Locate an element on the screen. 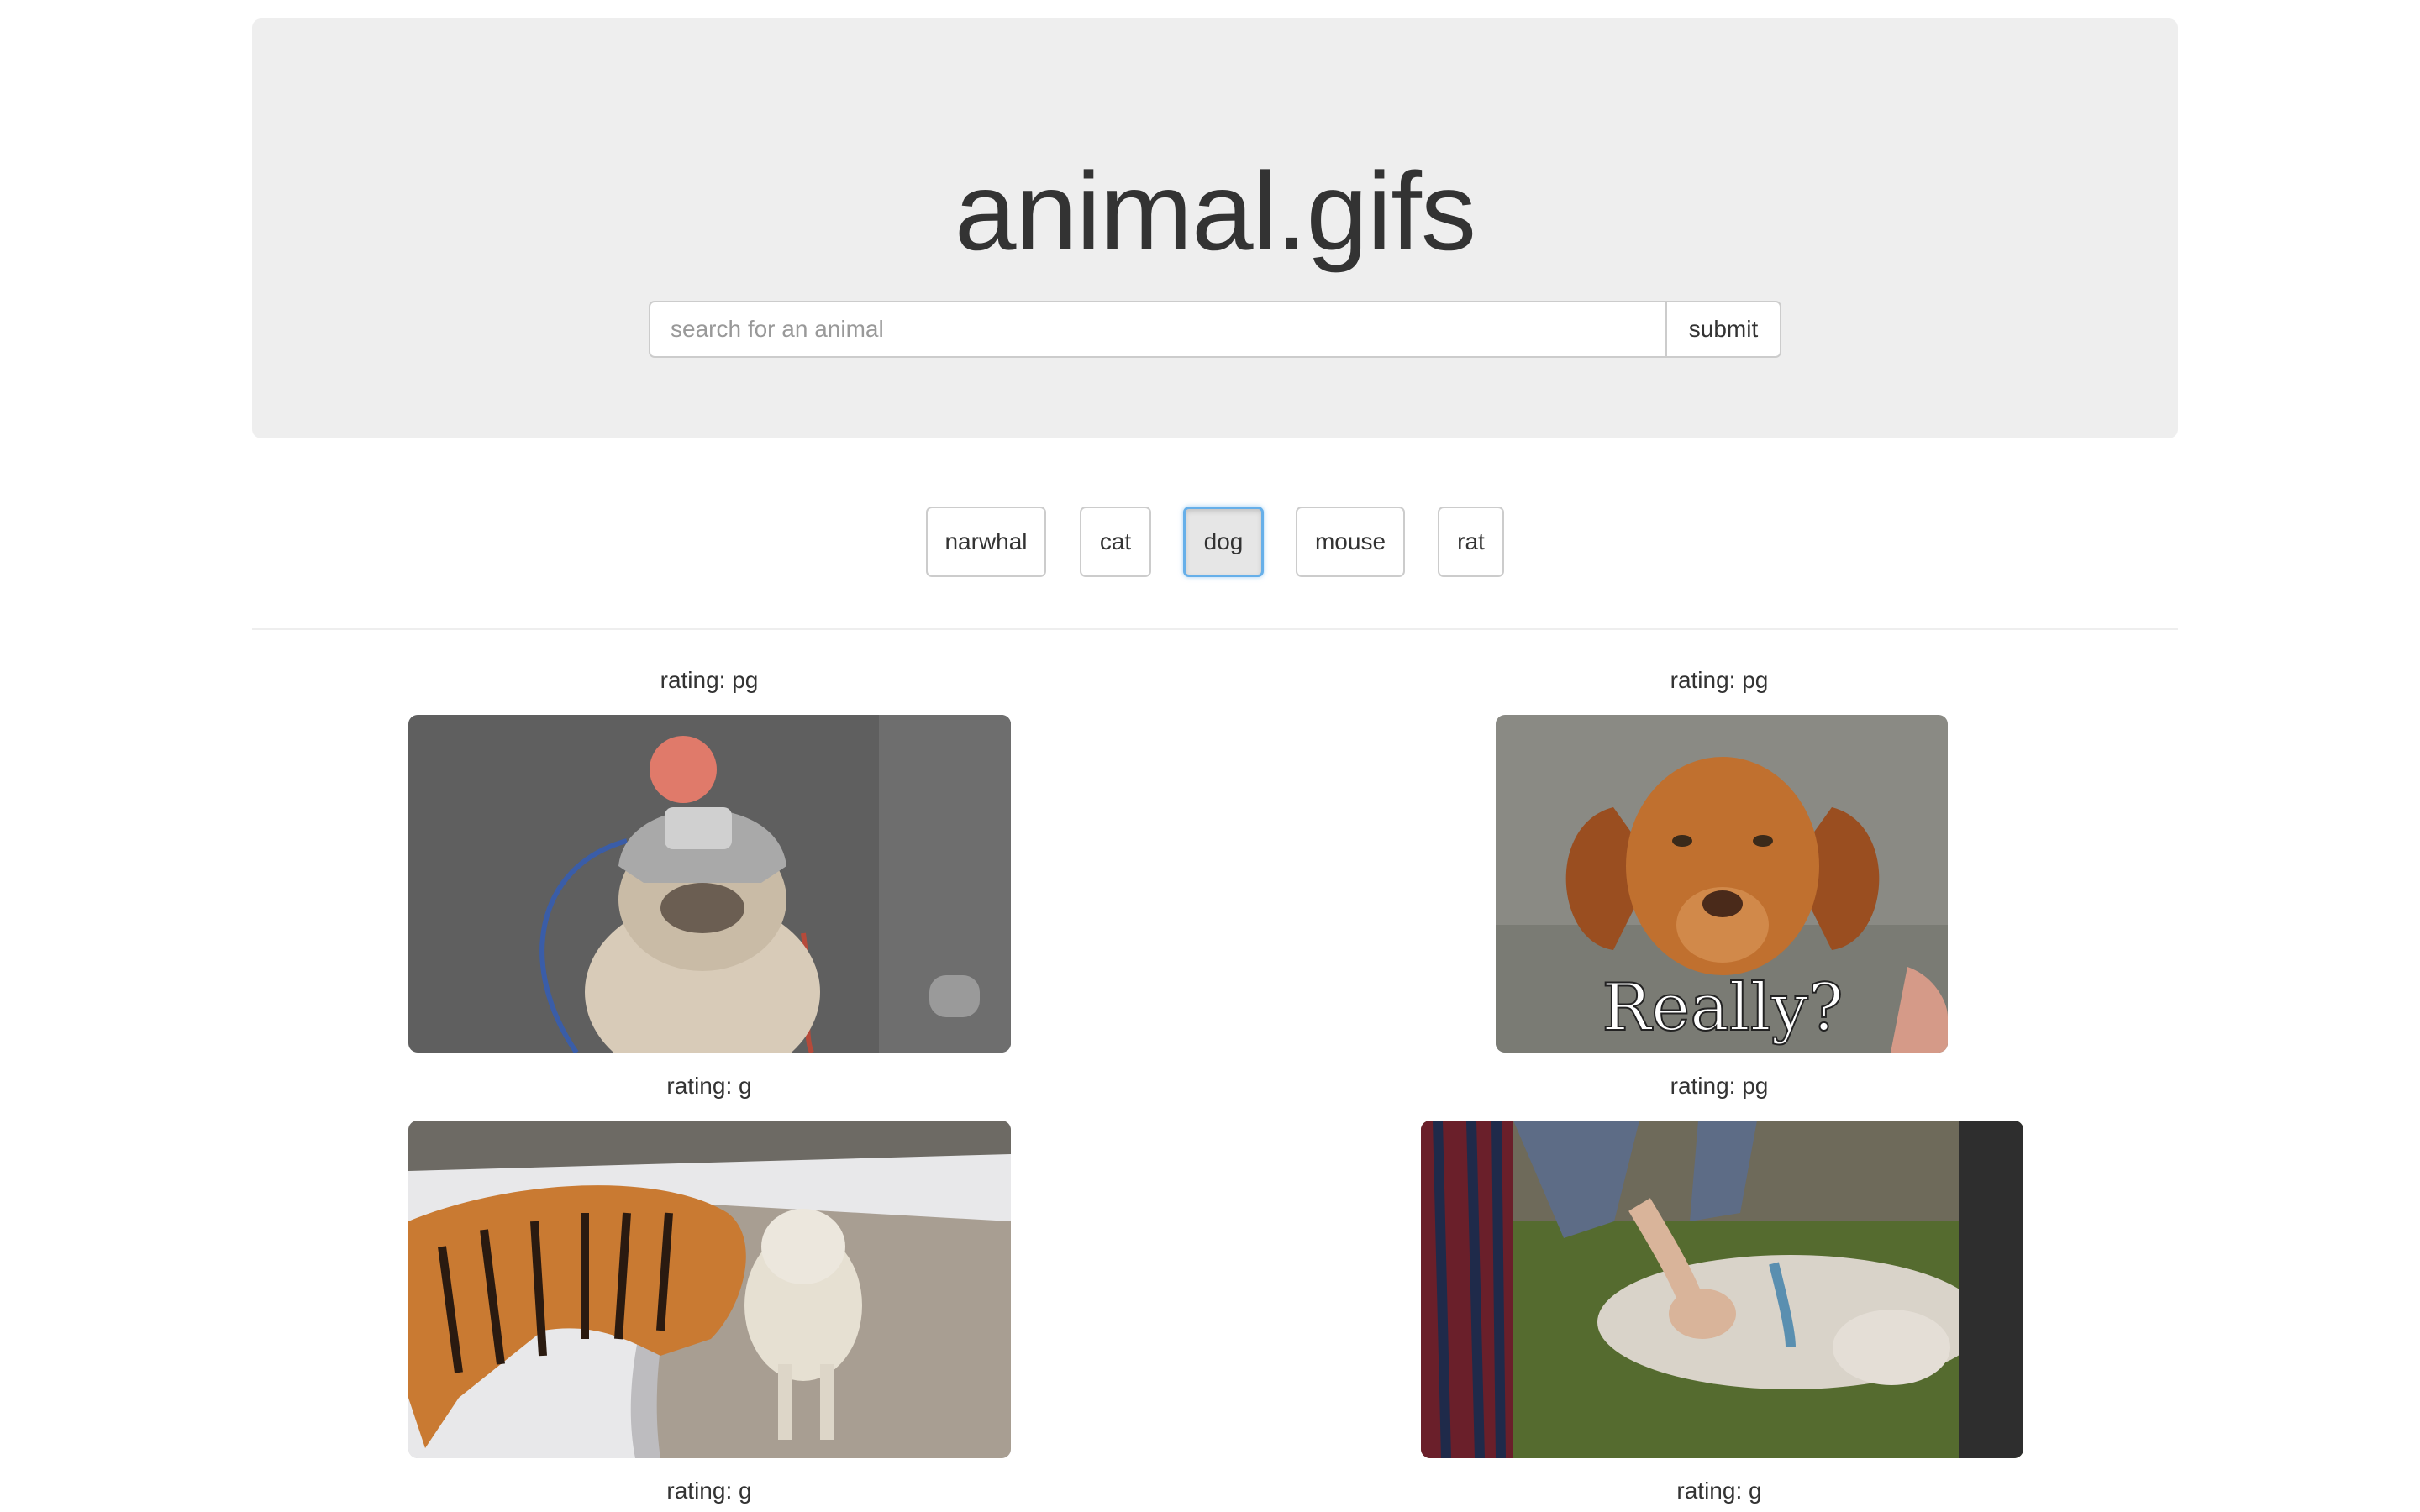 The image size is (2420, 1512). dog-belly-rub-image is located at coordinates (1722, 1289).